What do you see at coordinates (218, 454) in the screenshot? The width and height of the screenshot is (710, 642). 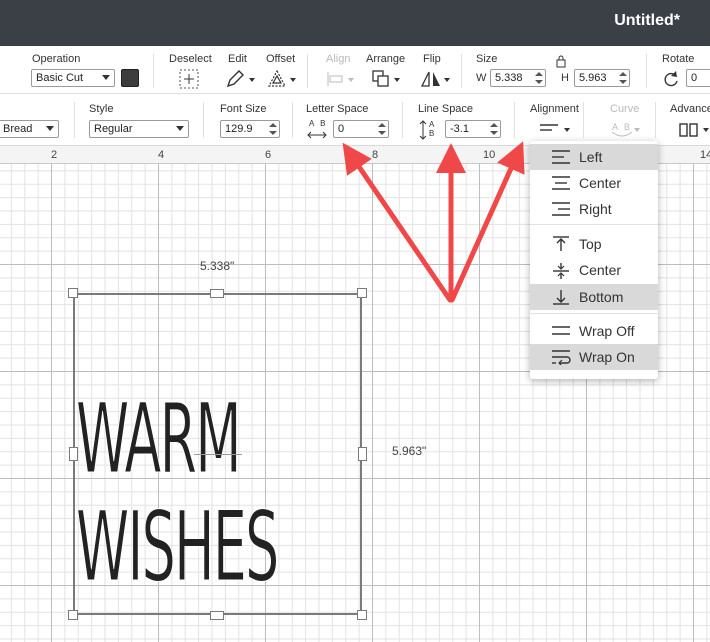 I see `center-guide` at bounding box center [218, 454].